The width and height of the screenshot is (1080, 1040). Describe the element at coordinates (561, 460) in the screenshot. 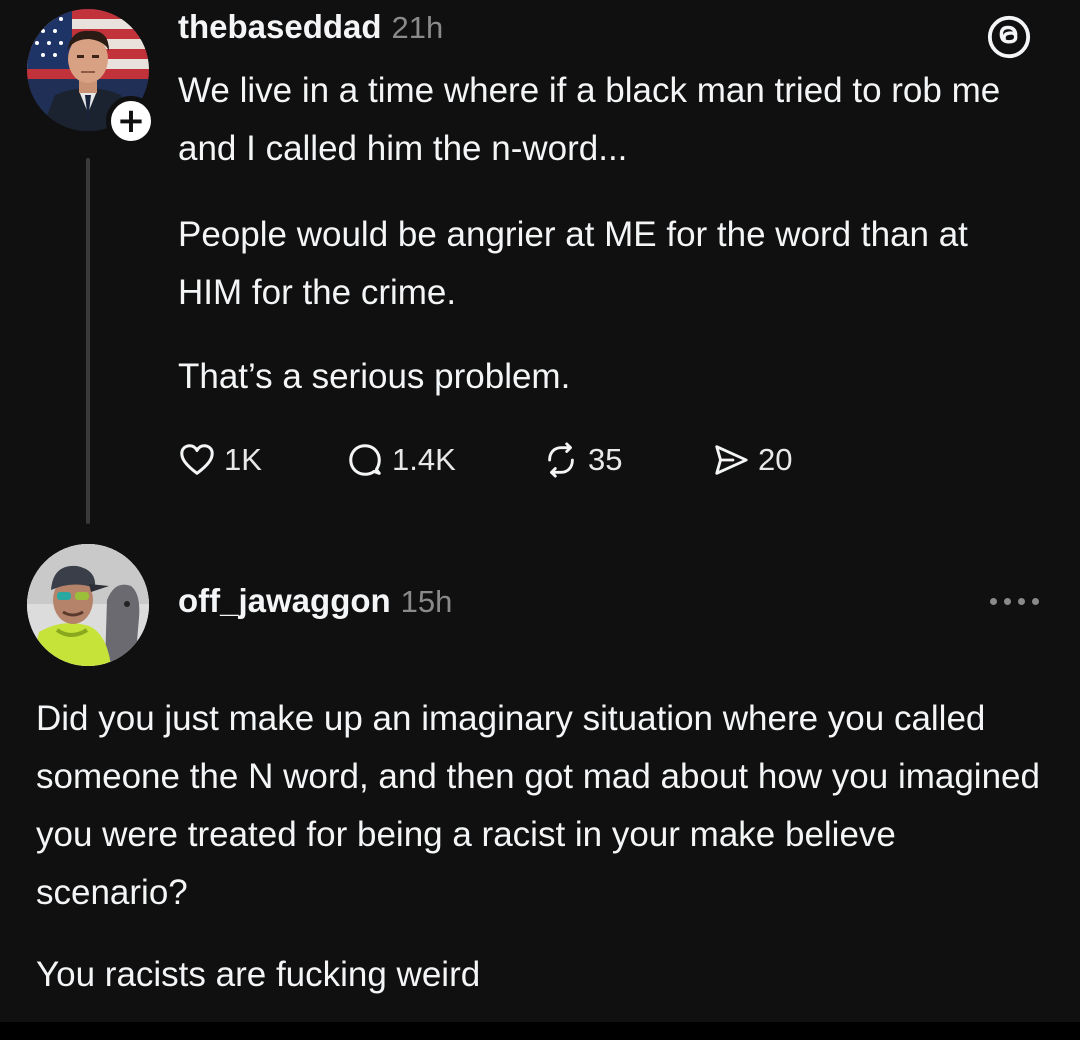

I see `repost-icon` at that location.